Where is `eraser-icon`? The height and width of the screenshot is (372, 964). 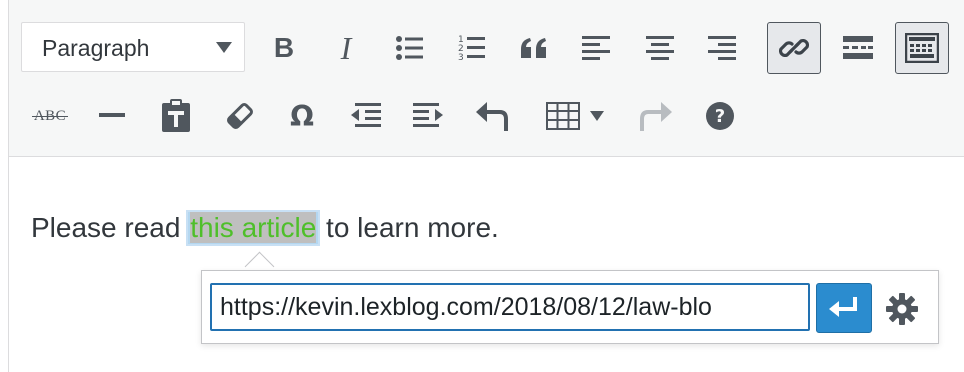 eraser-icon is located at coordinates (240, 116).